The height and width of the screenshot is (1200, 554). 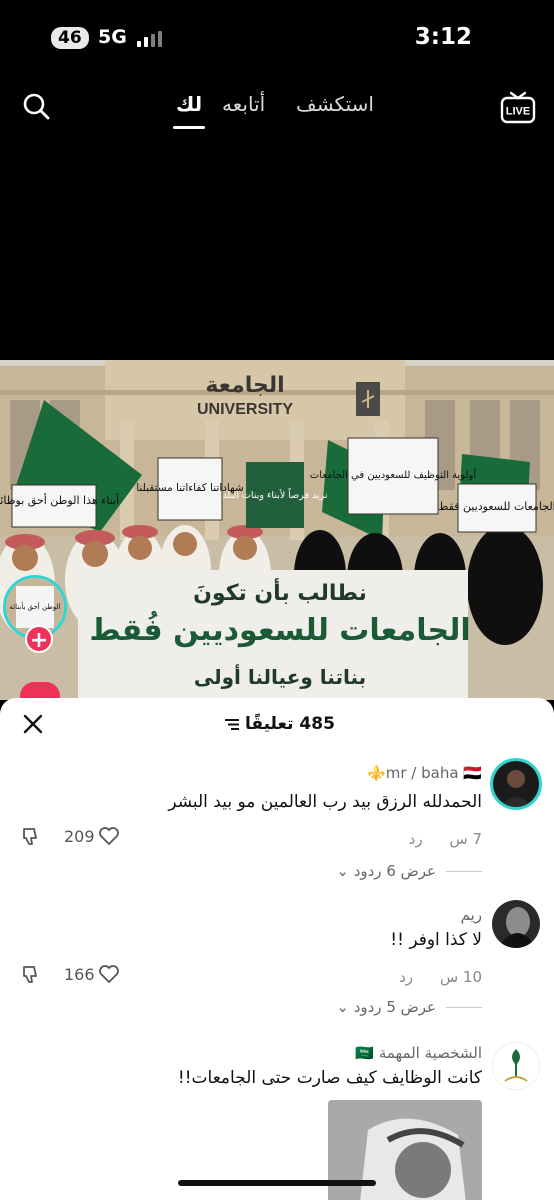 What do you see at coordinates (150, 39) in the screenshot?
I see `signal-bars-icon` at bounding box center [150, 39].